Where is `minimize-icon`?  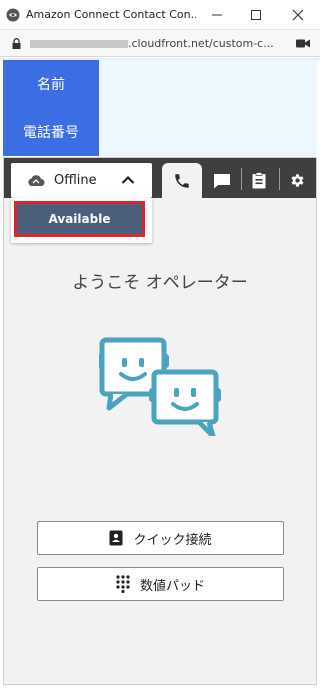
minimize-icon is located at coordinates (217, 15).